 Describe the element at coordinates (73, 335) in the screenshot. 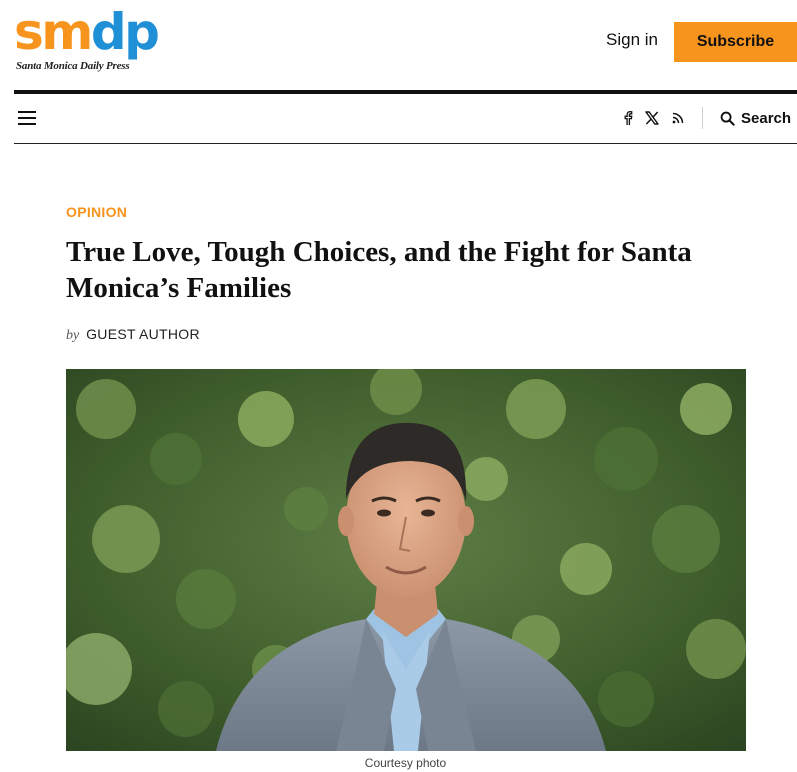

I see `byline-prefix: by` at that location.